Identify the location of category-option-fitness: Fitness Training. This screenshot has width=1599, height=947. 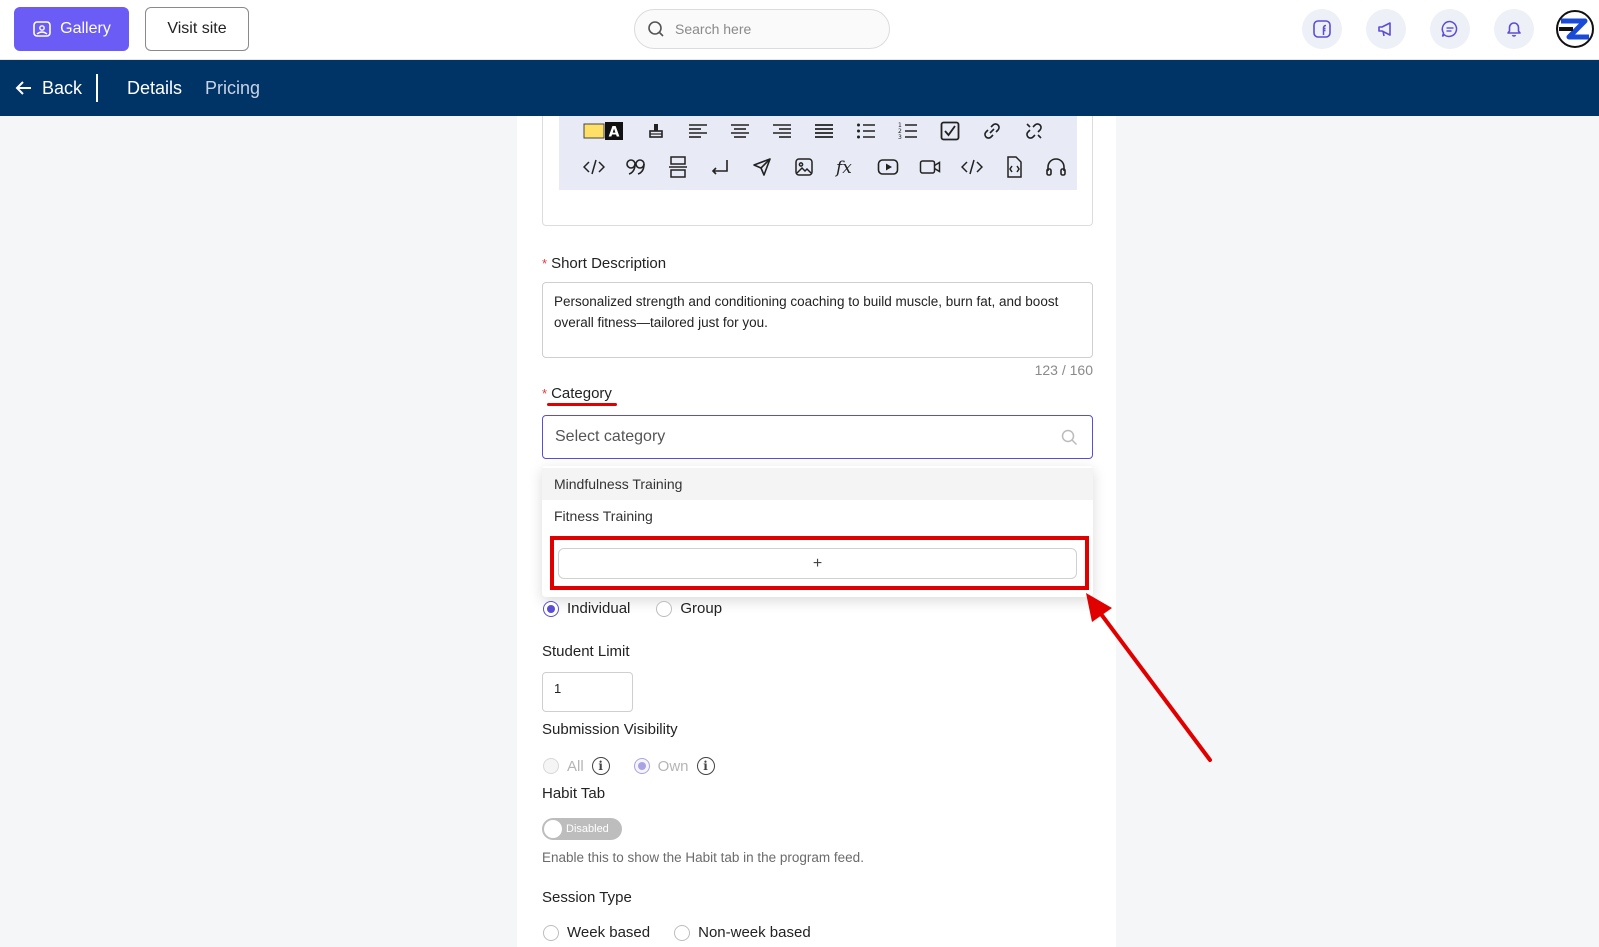
(817, 516).